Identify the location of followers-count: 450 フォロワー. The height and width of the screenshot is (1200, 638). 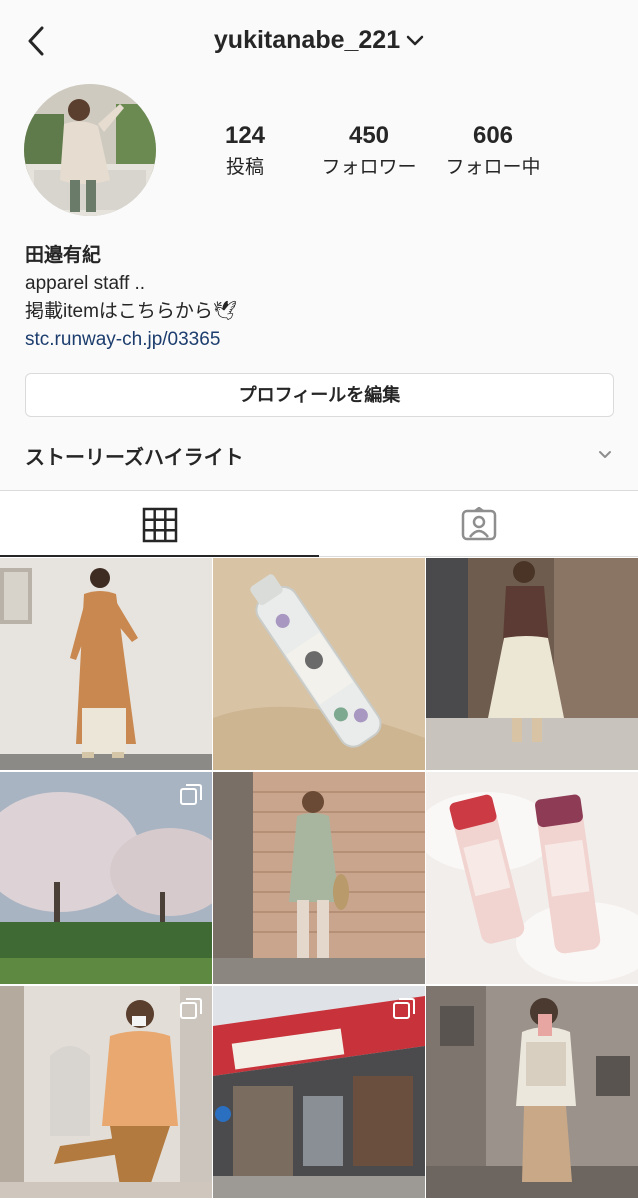
(369, 150).